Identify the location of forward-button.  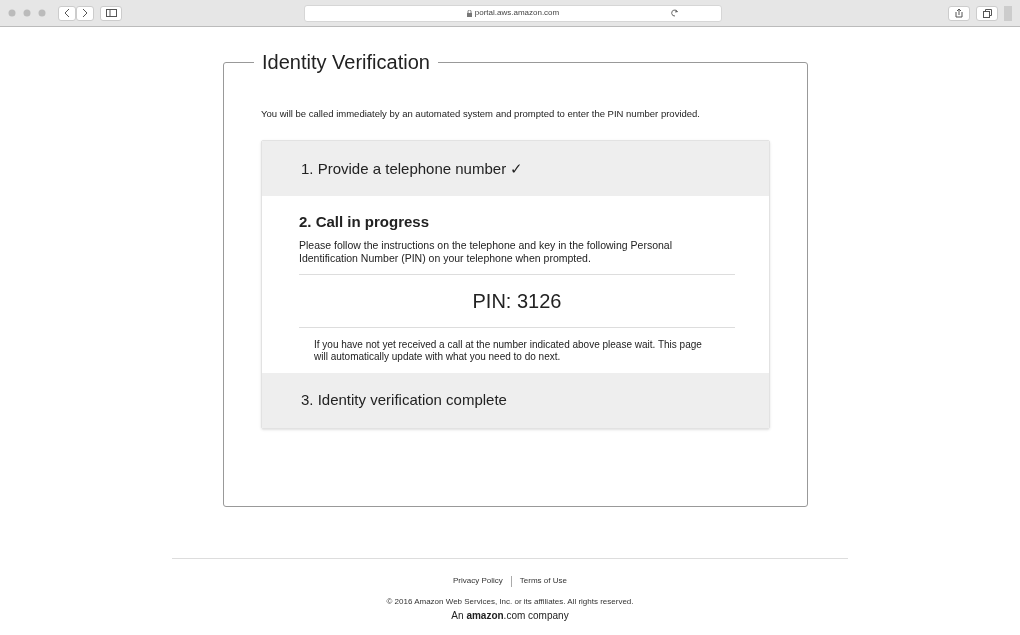
(85, 13).